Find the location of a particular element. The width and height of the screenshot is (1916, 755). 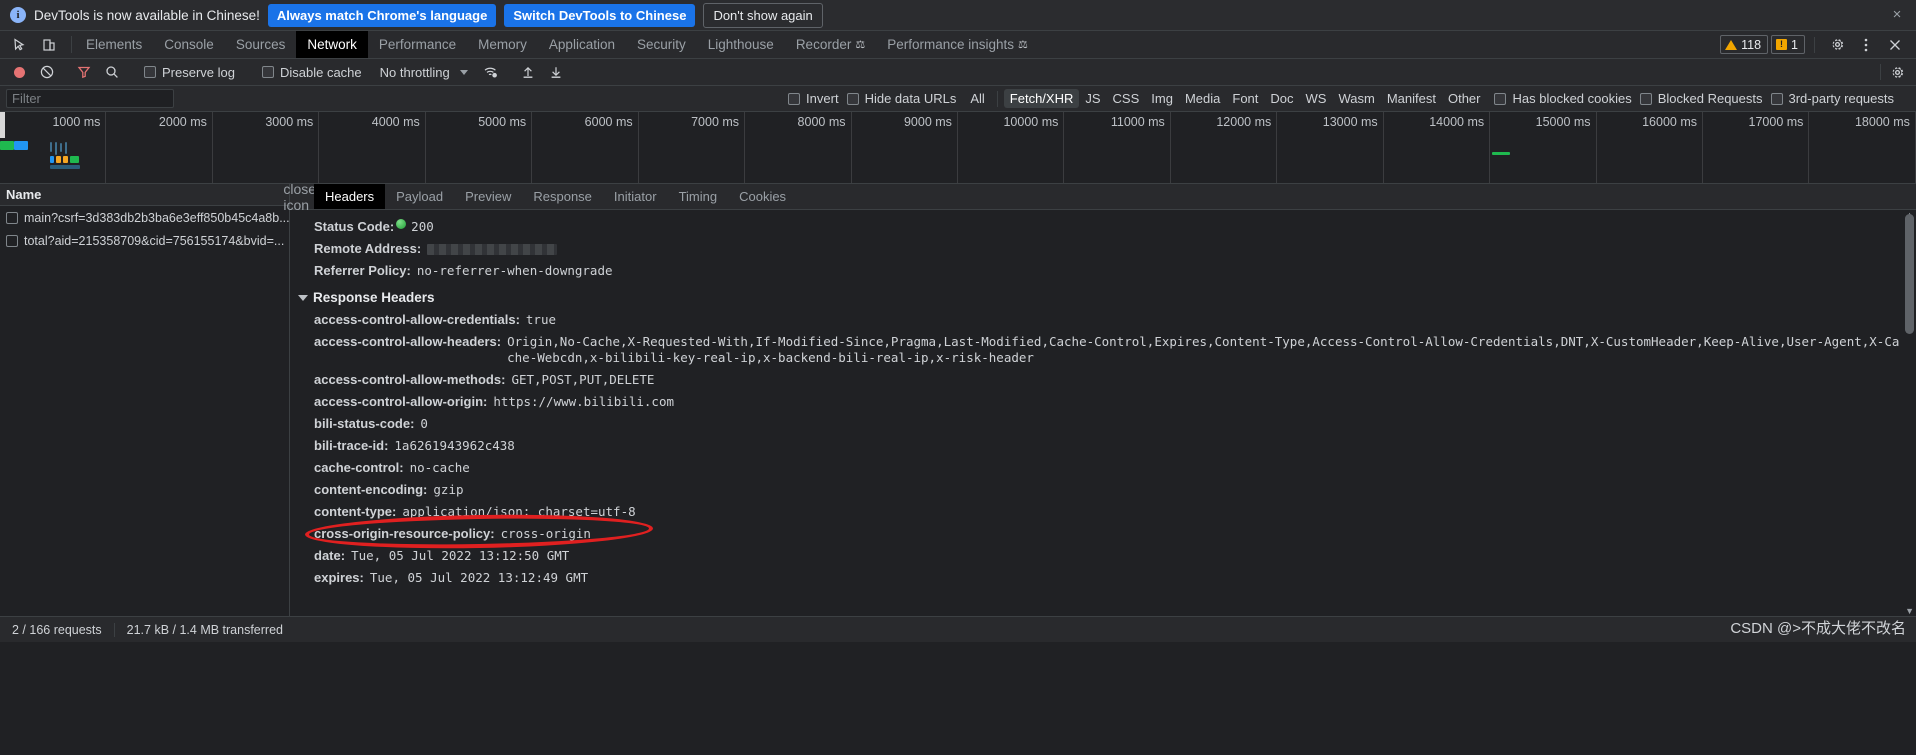

error-counter: ! 1 is located at coordinates (1788, 44).